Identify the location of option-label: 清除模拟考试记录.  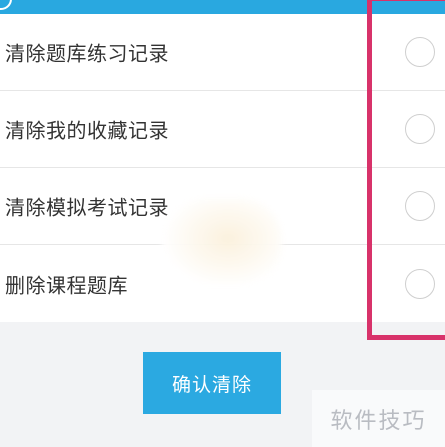
(87, 207).